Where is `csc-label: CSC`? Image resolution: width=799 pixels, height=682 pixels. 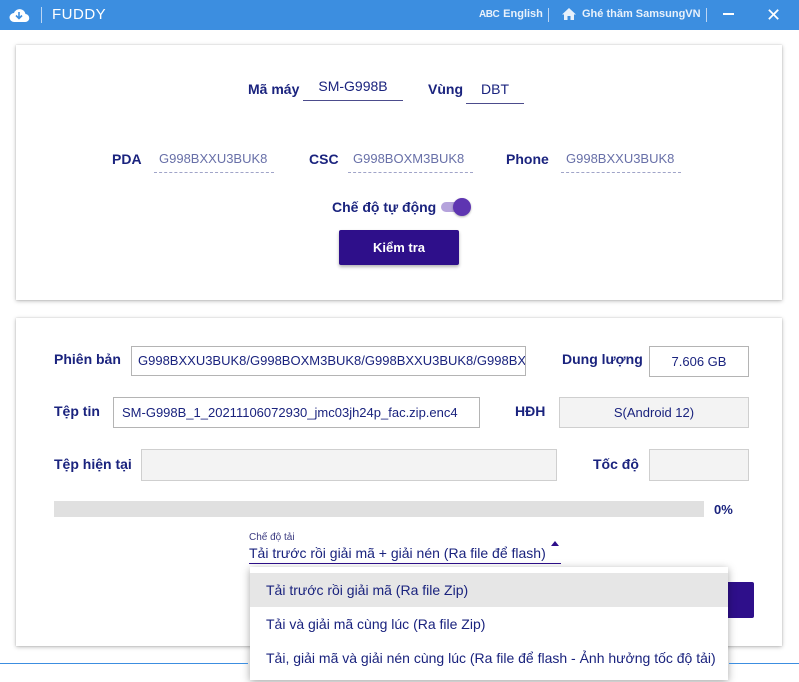 csc-label: CSC is located at coordinates (324, 159).